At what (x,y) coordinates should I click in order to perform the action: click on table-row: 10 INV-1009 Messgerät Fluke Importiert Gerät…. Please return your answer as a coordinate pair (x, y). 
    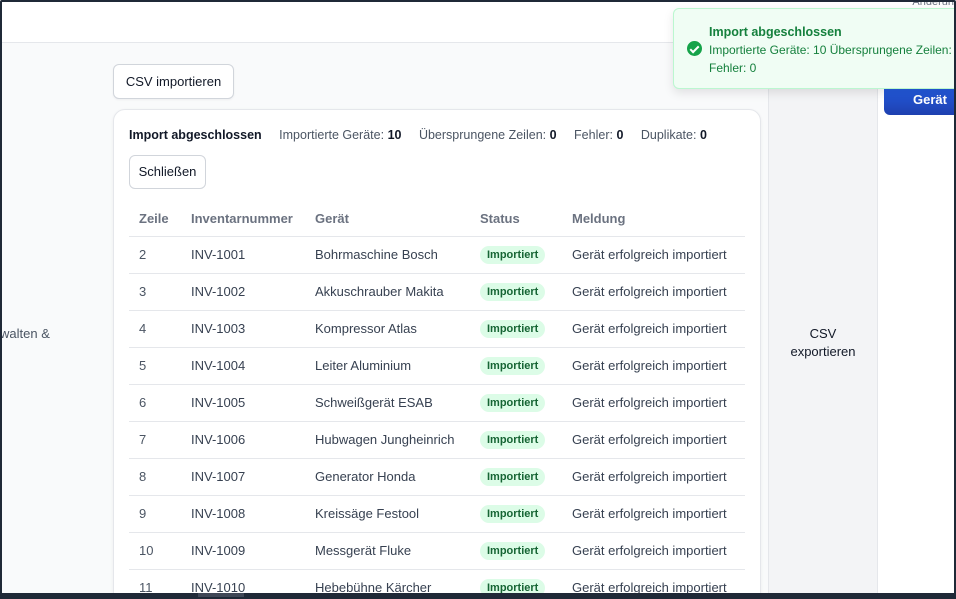
    Looking at the image, I should click on (437, 551).